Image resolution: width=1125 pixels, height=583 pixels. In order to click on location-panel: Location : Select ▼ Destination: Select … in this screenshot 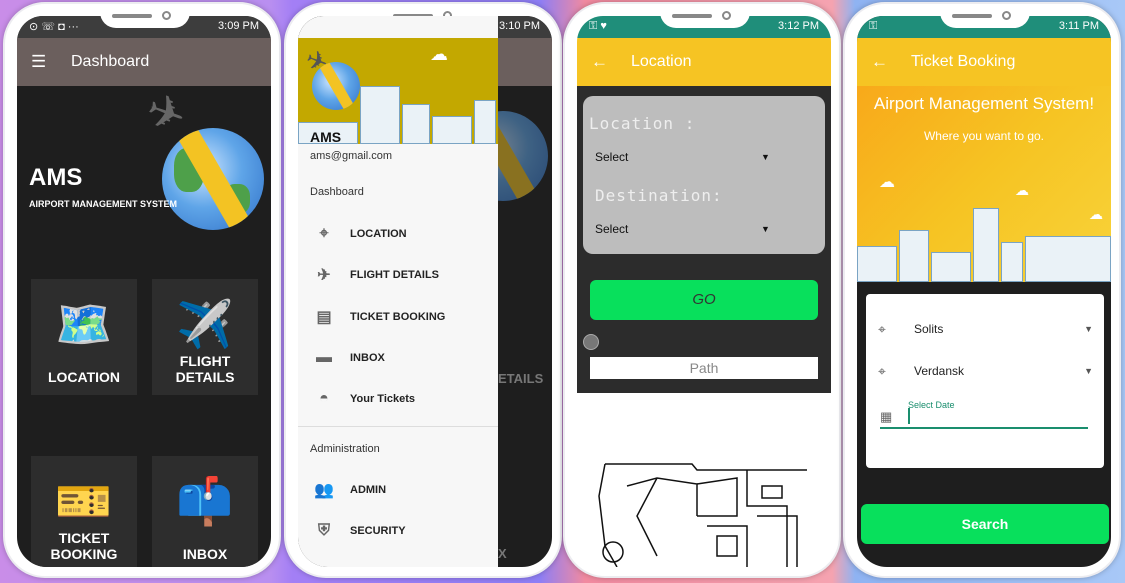, I will do `click(704, 239)`.